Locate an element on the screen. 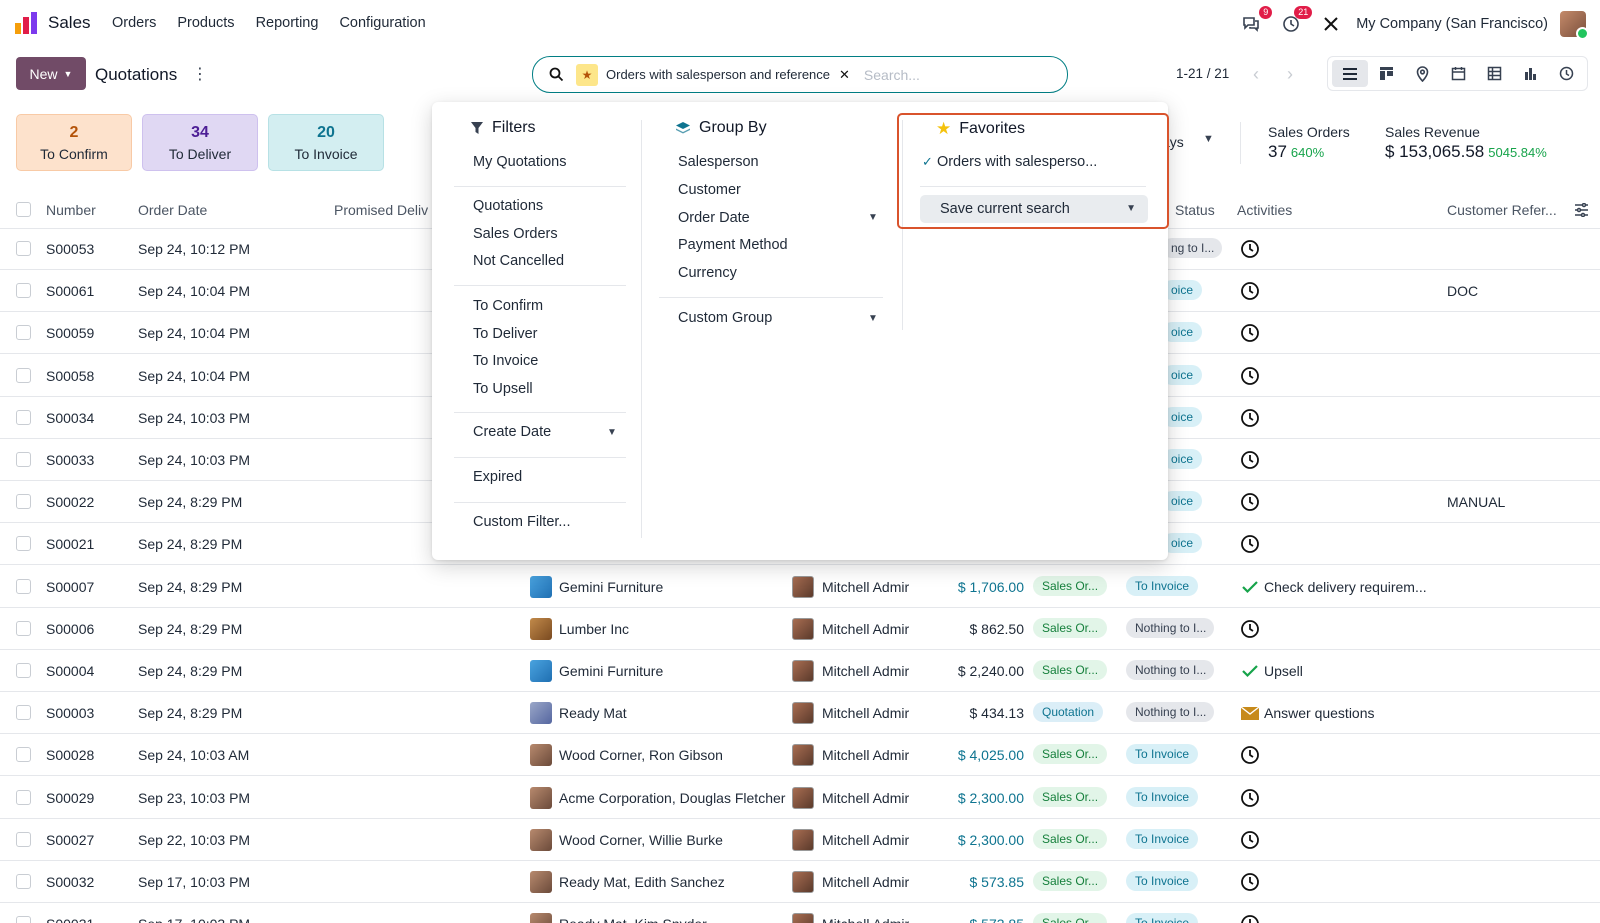  groupby-currency: Currency is located at coordinates (707, 273).